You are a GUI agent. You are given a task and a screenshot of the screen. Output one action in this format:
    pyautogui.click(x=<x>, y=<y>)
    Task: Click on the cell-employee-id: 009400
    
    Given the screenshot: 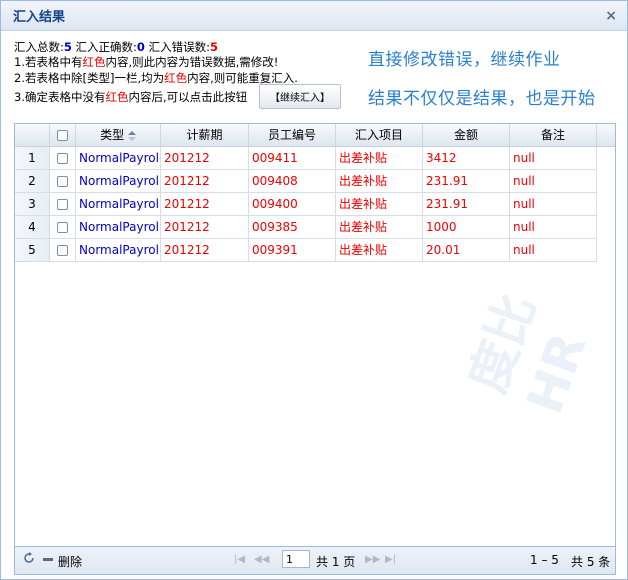 What is the action you would take?
    pyautogui.click(x=292, y=204)
    